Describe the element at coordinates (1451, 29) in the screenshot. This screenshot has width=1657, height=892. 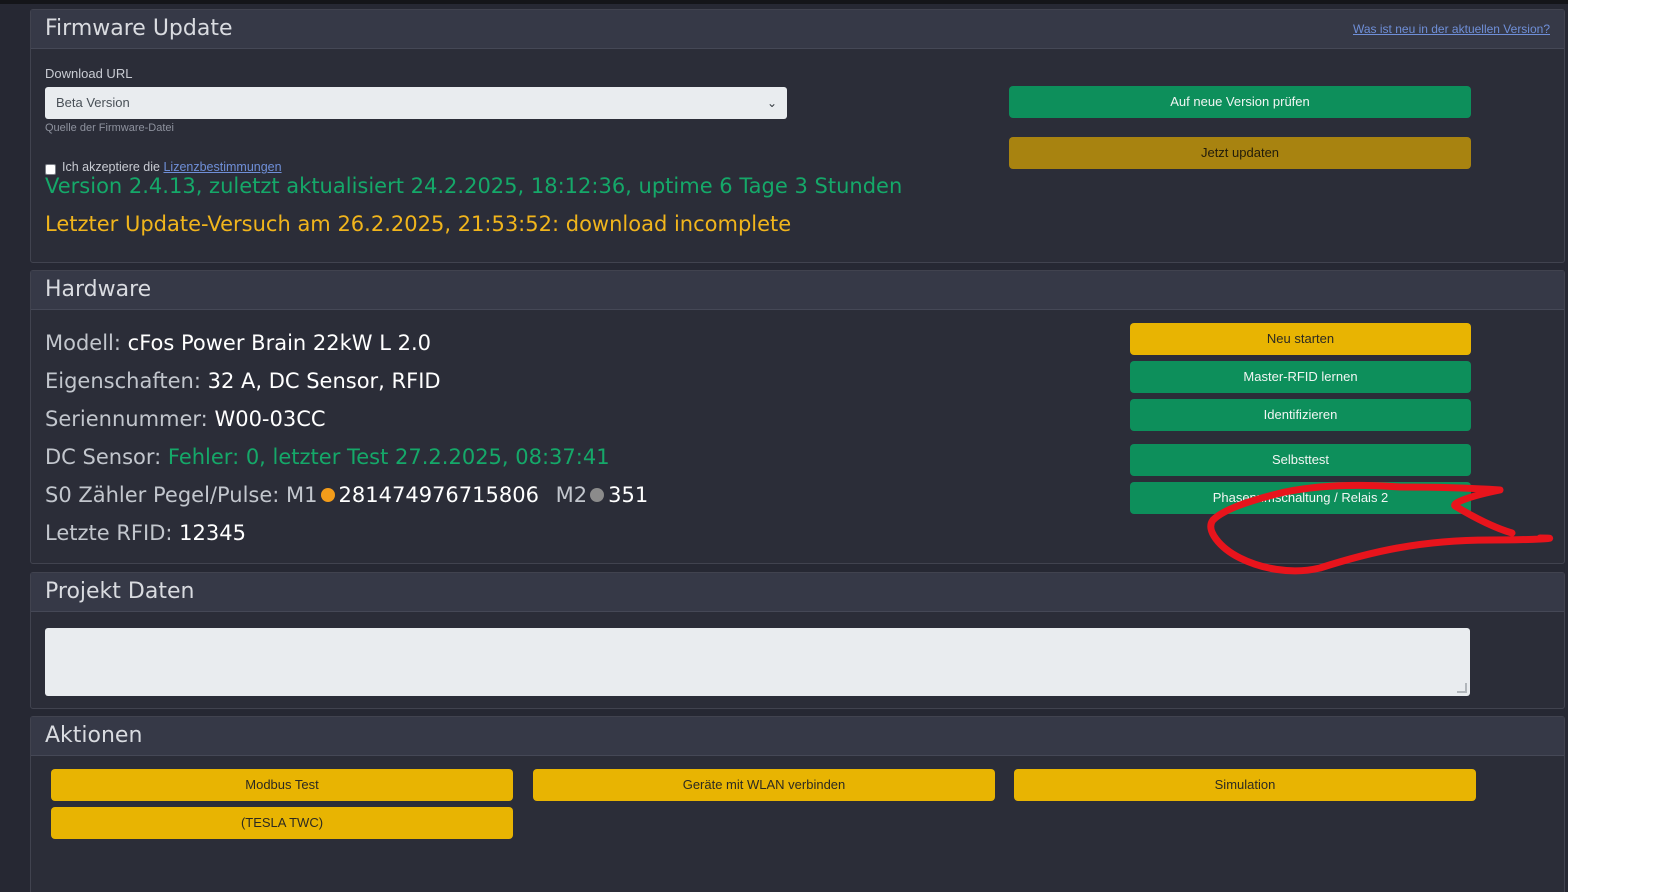
I see `whats-new-link: Was ist neu in der aktuellen Version?` at that location.